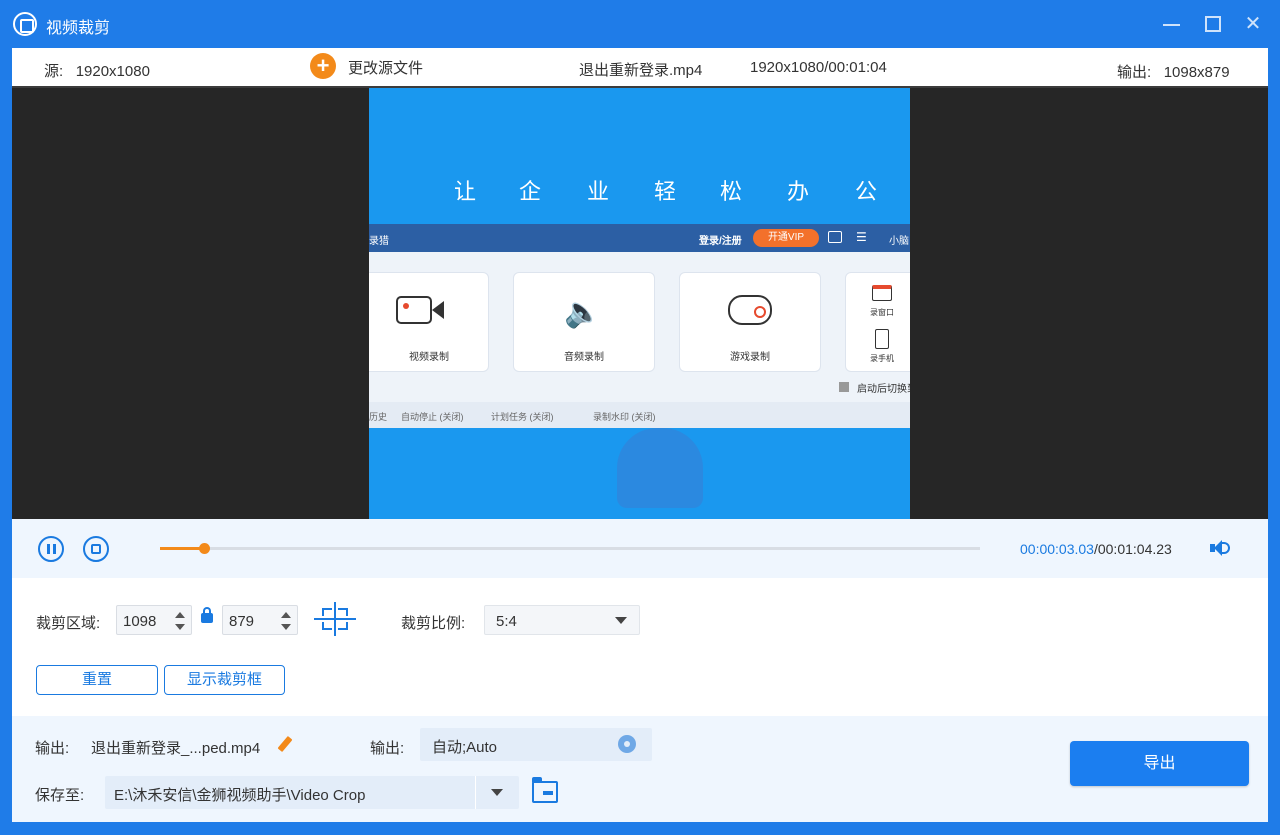 This screenshot has height=835, width=1280. Describe the element at coordinates (465, 747) in the screenshot. I see `output-format-value: 自动;Auto` at that location.